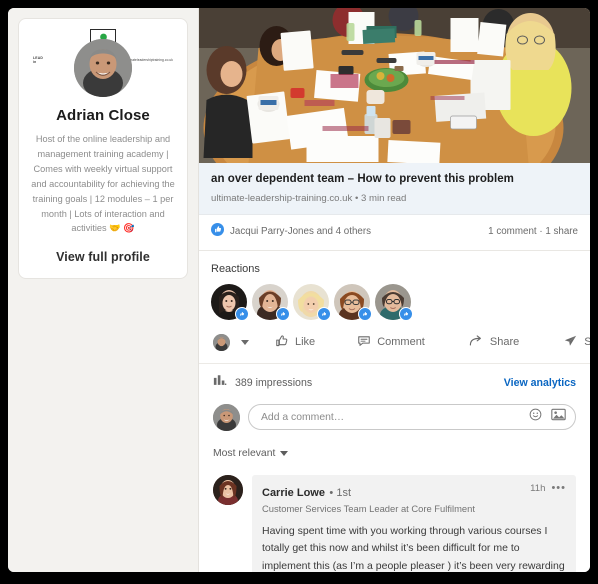  What do you see at coordinates (476, 342) in the screenshot?
I see `share-arrow-icon` at bounding box center [476, 342].